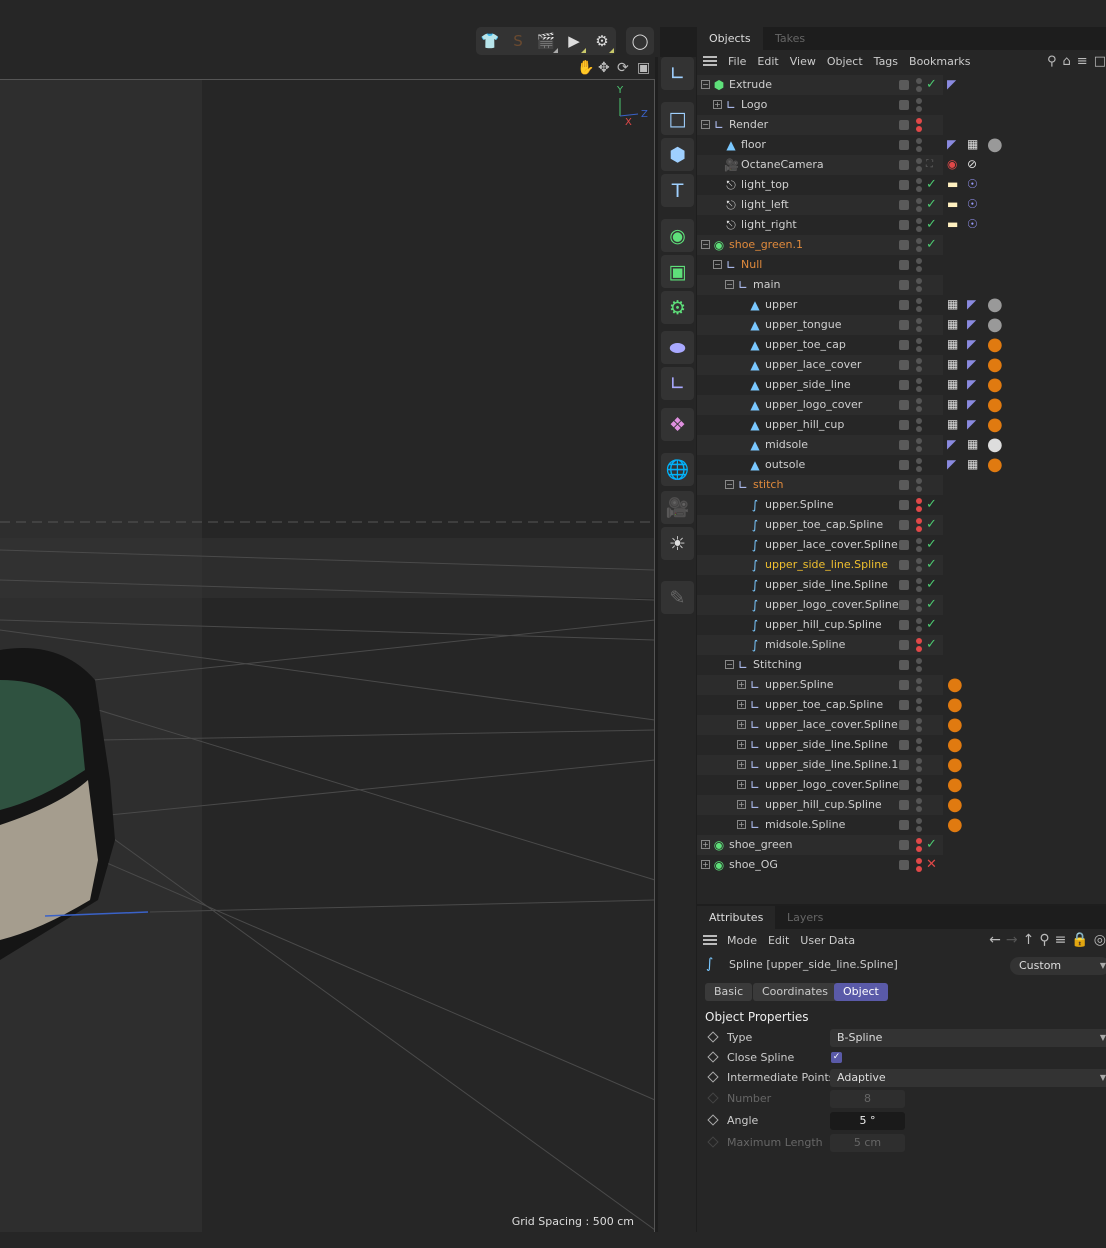 The width and height of the screenshot is (1106, 1248). I want to click on object-row: ∫ upper_toe_cap.Spline ✓, so click(901, 525).